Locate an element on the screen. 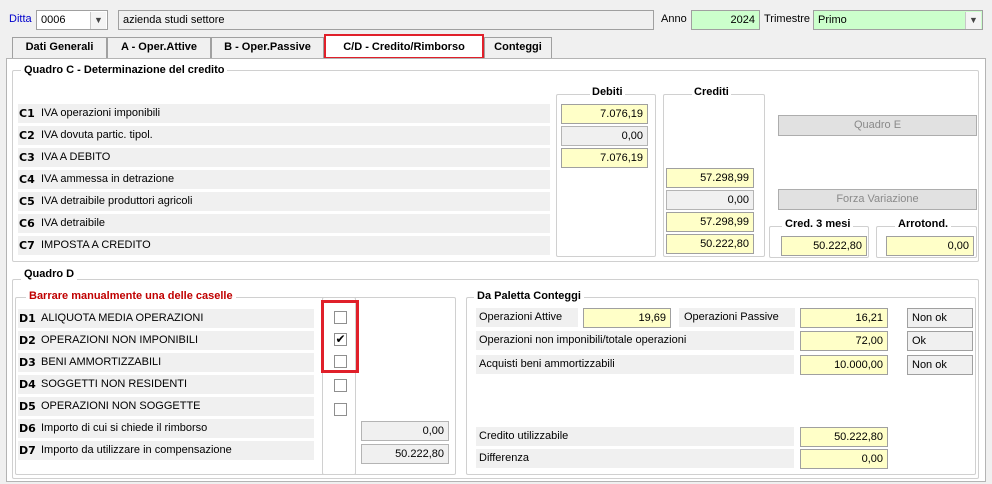 This screenshot has width=992, height=484. label-c1: IVA operazioni imponibili is located at coordinates (101, 113).